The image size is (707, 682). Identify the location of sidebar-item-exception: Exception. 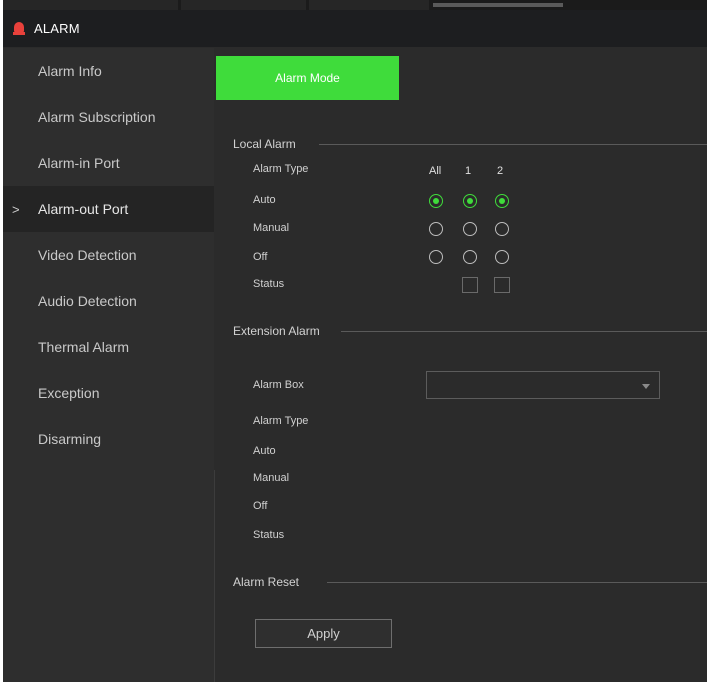
(108, 393).